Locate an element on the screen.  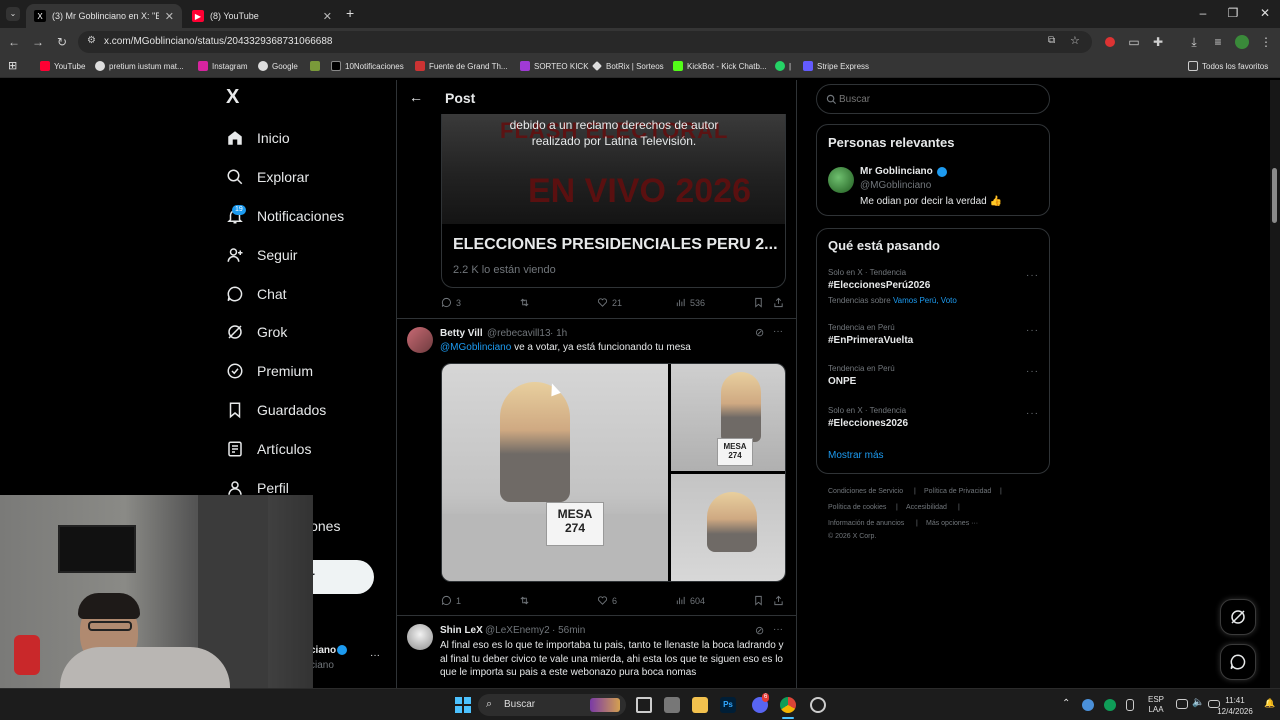
tab-x-post: X (3) Mr Goblinciano en X: "Buen ✕ is located at coordinates (104, 16).